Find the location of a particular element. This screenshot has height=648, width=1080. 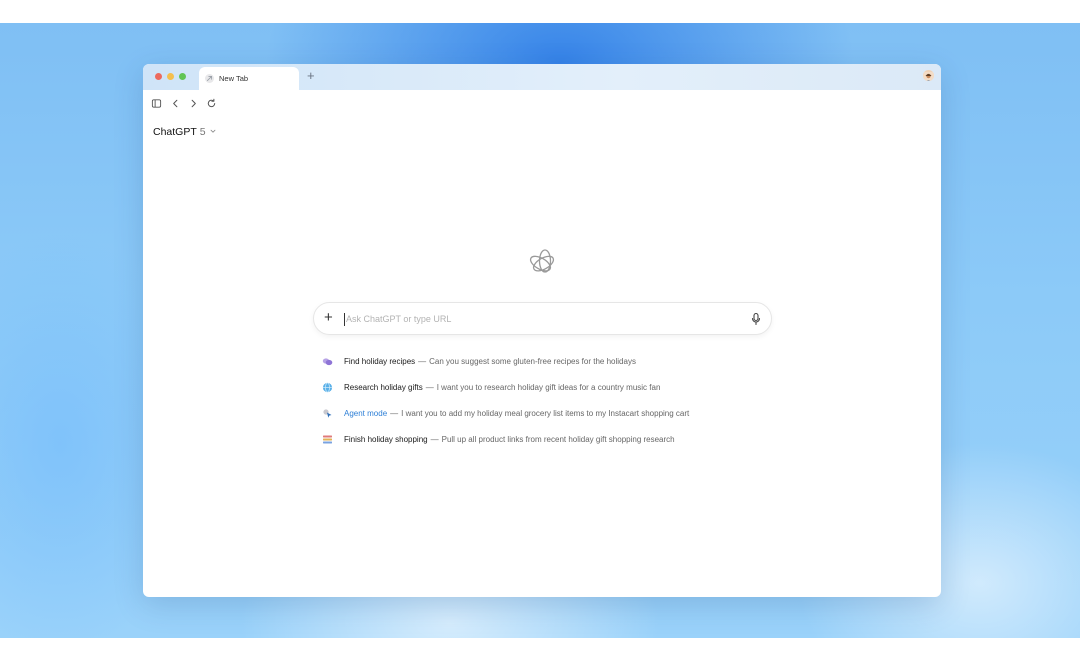

omnibox-input is located at coordinates (536, 319).